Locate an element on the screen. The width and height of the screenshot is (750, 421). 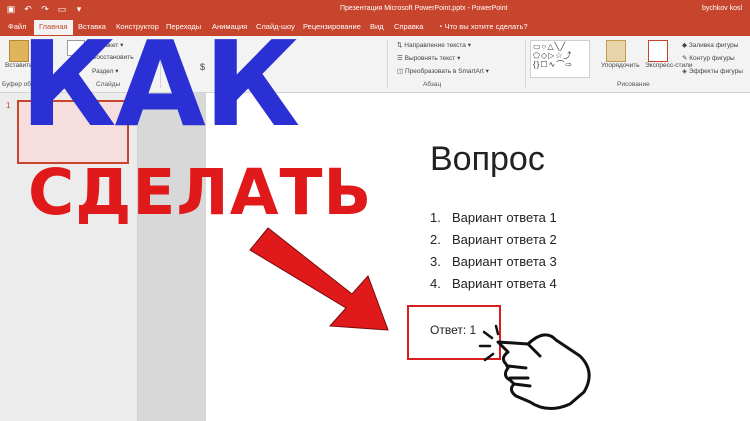
overlay-title-line1: КАК is located at coordinates (160, 84).